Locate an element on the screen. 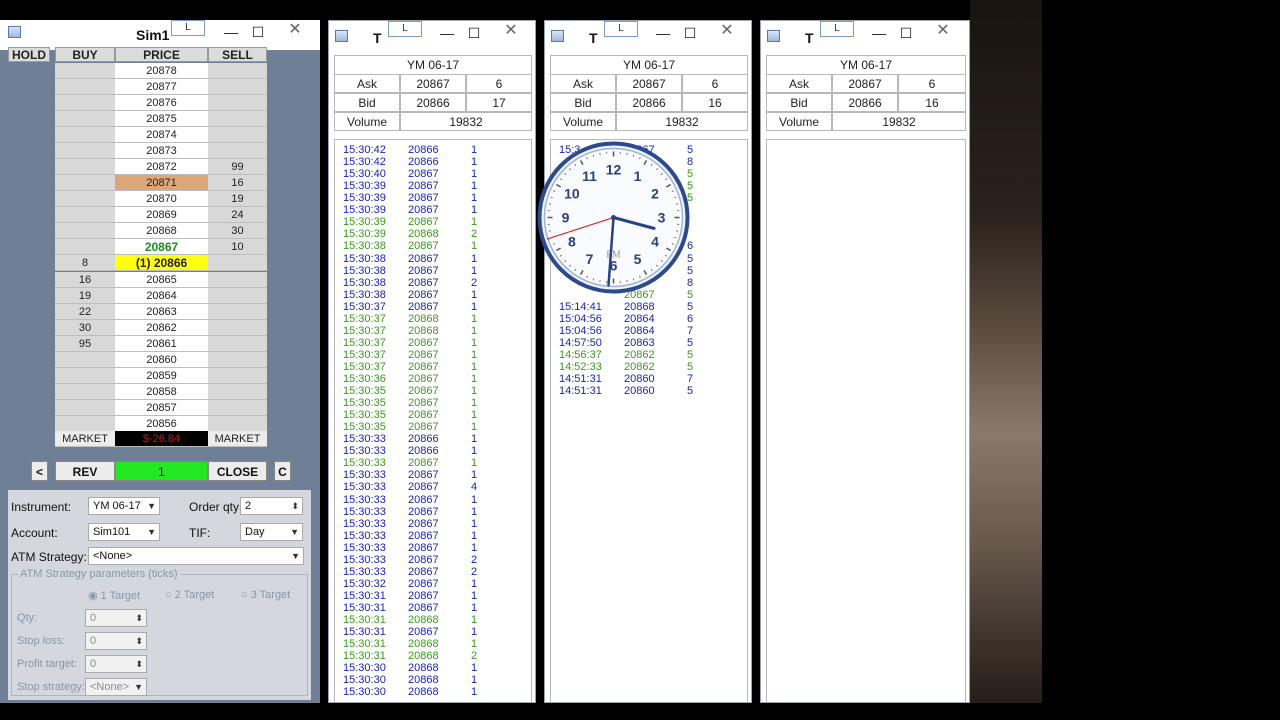  profit-target-stepper: 0 ⬍ is located at coordinates (116, 664).